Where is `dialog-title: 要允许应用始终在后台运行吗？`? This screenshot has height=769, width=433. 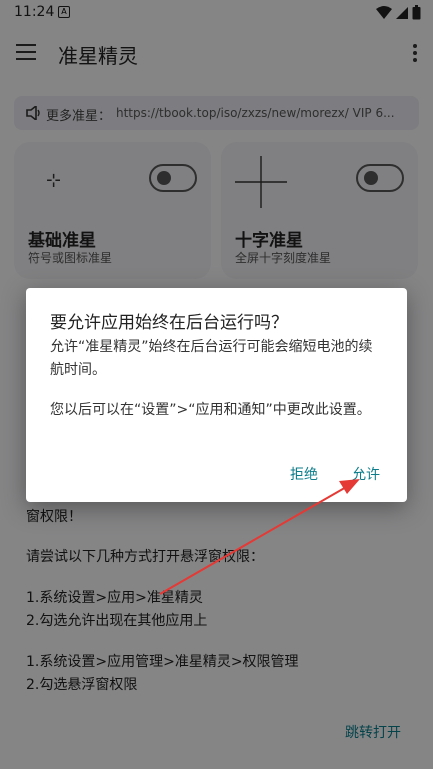 dialog-title: 要允许应用始终在后台运行吗？ is located at coordinates (169, 323).